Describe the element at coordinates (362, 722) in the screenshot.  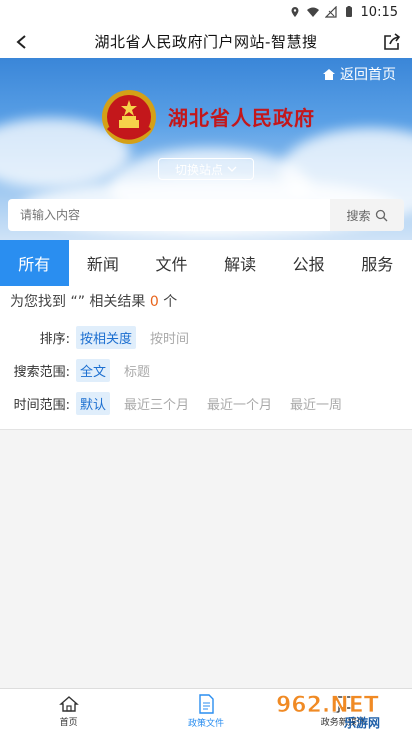
I see `watermark-sub: 乐游网` at that location.